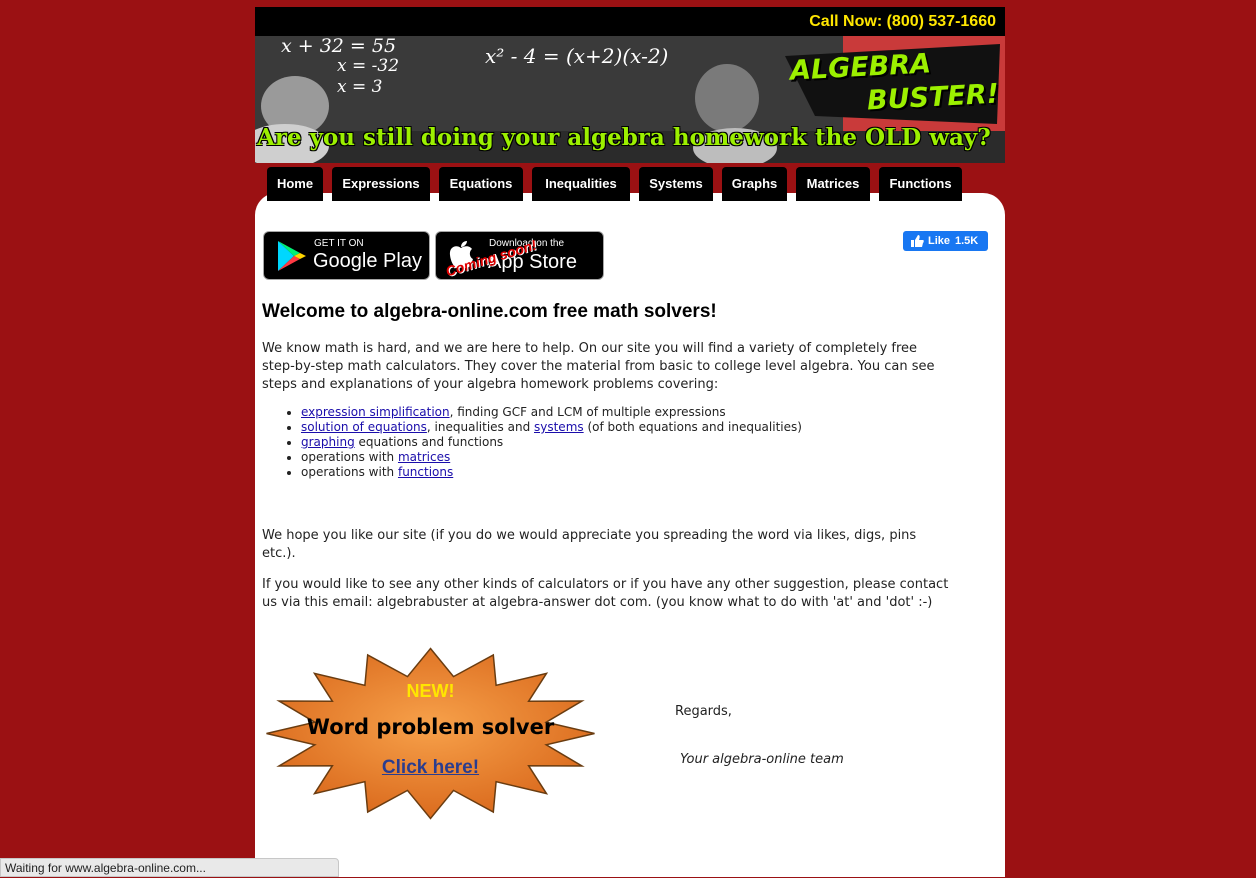 The image size is (1256, 878). Describe the element at coordinates (692, 427) in the screenshot. I see `list-item-text: (of both equations and inequalities)` at that location.